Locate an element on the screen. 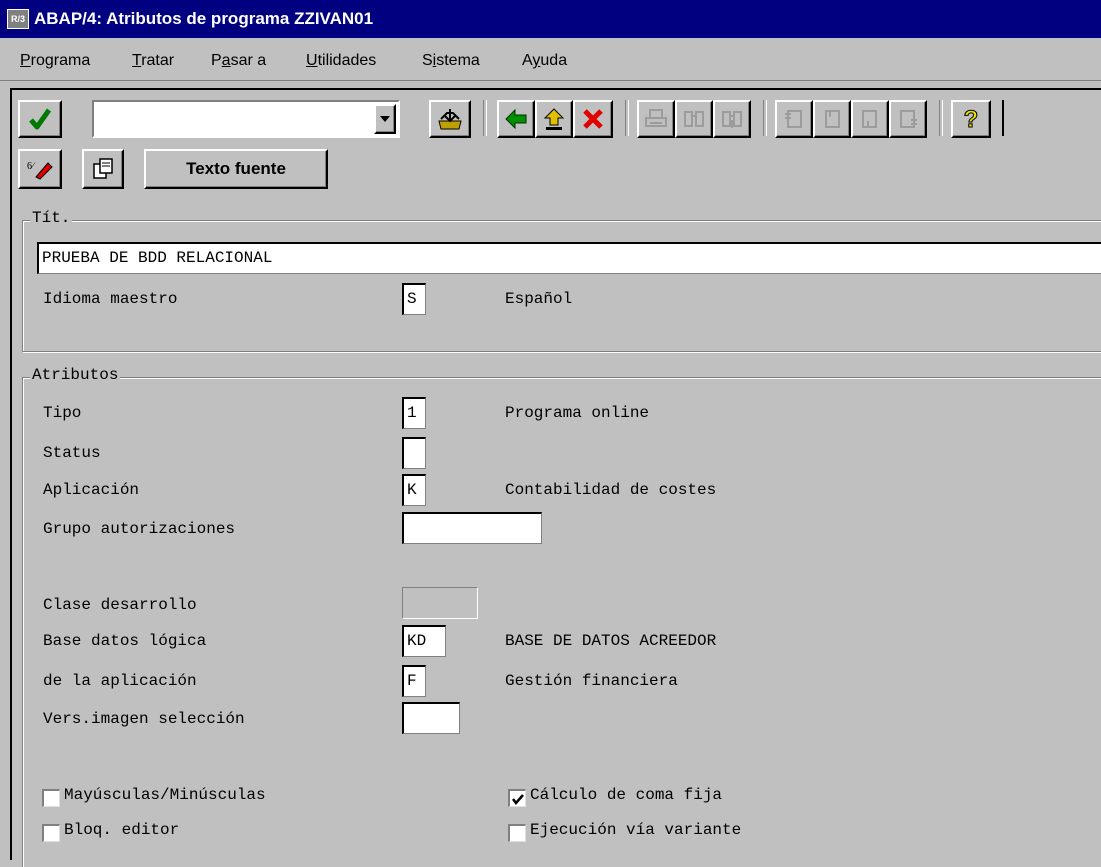 This screenshot has height=867, width=1101. source-text-button: Texto fuente is located at coordinates (236, 169).